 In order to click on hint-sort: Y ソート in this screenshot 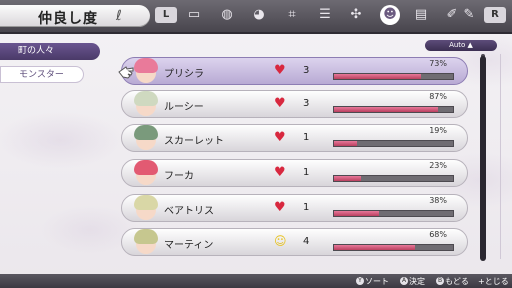, I will do `click(372, 281)`.